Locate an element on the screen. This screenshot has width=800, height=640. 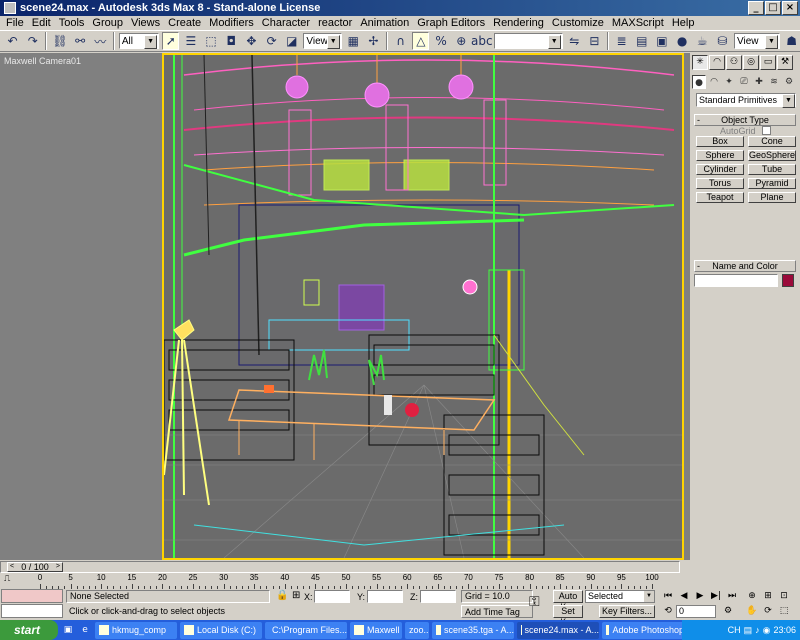
select-and-manipulate-icon: ✢ is located at coordinates (373, 41).